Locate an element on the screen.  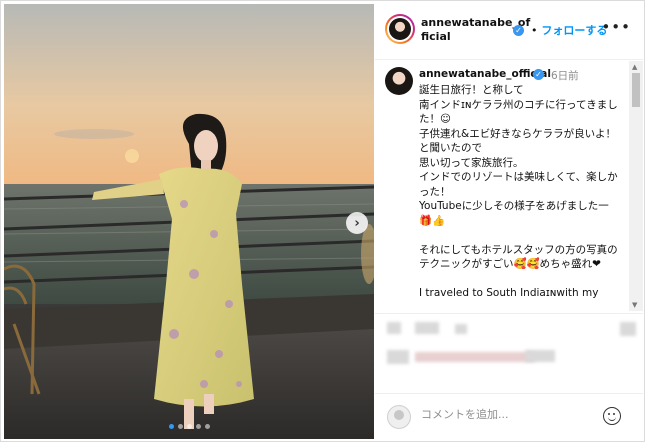
add-comment-bar is located at coordinates (509, 416).